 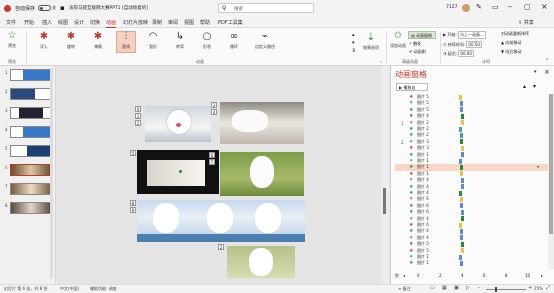 I want to click on zoom-slider-thumb, so click(x=496, y=289).